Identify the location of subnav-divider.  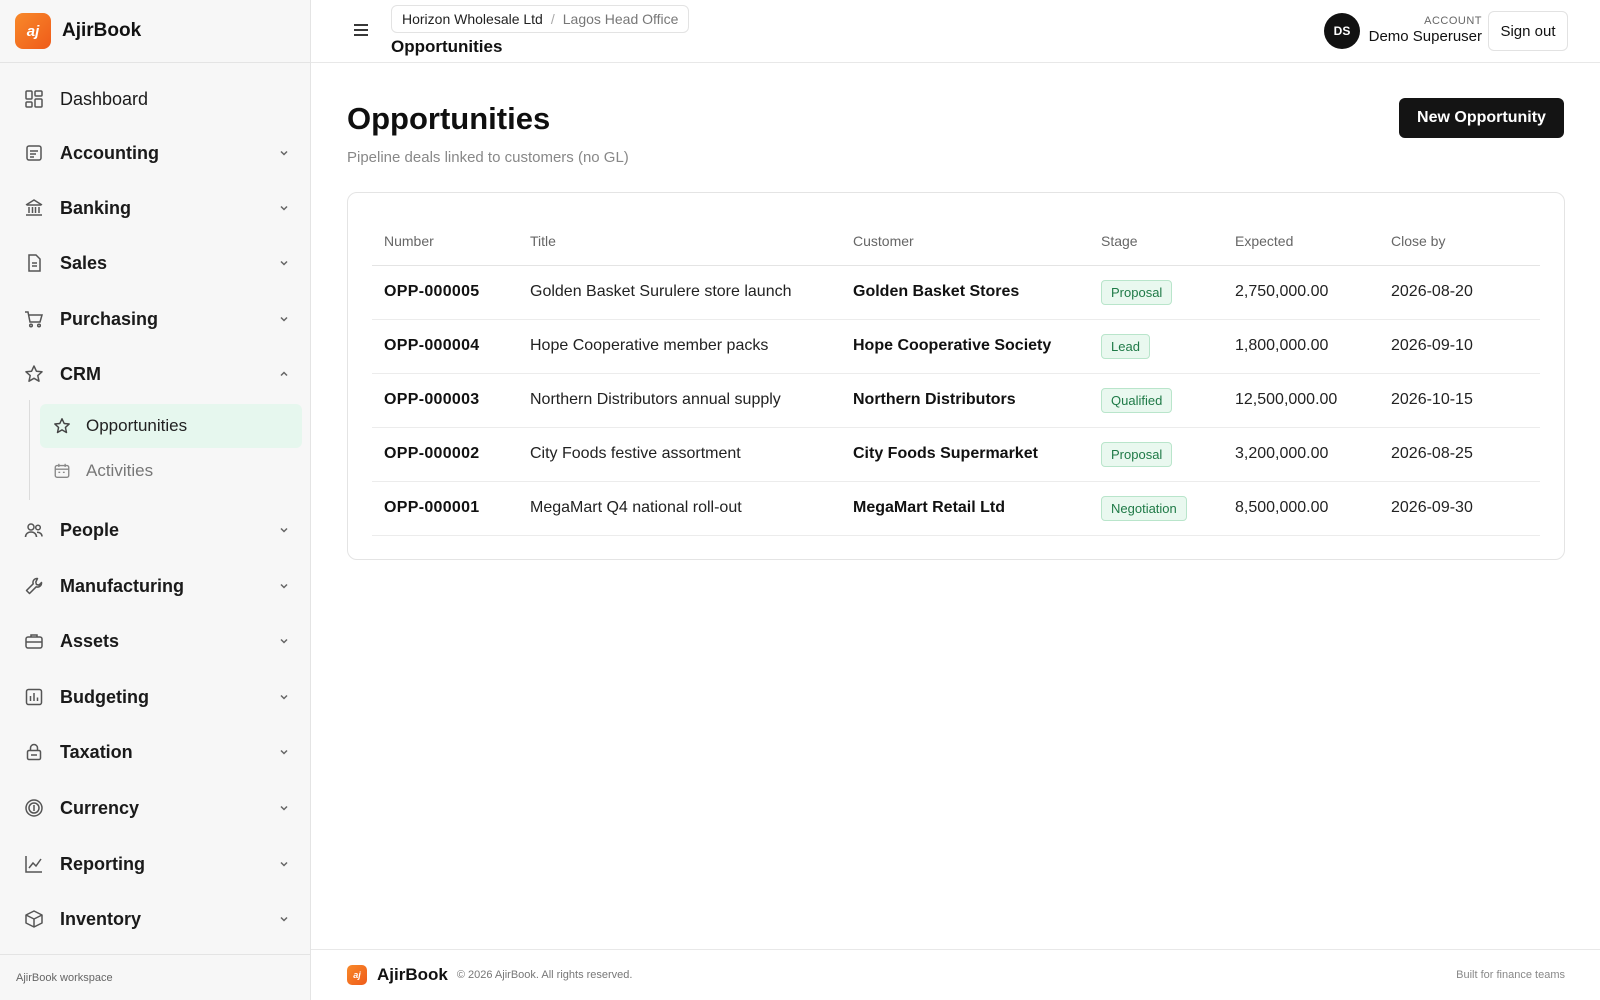
(29, 450).